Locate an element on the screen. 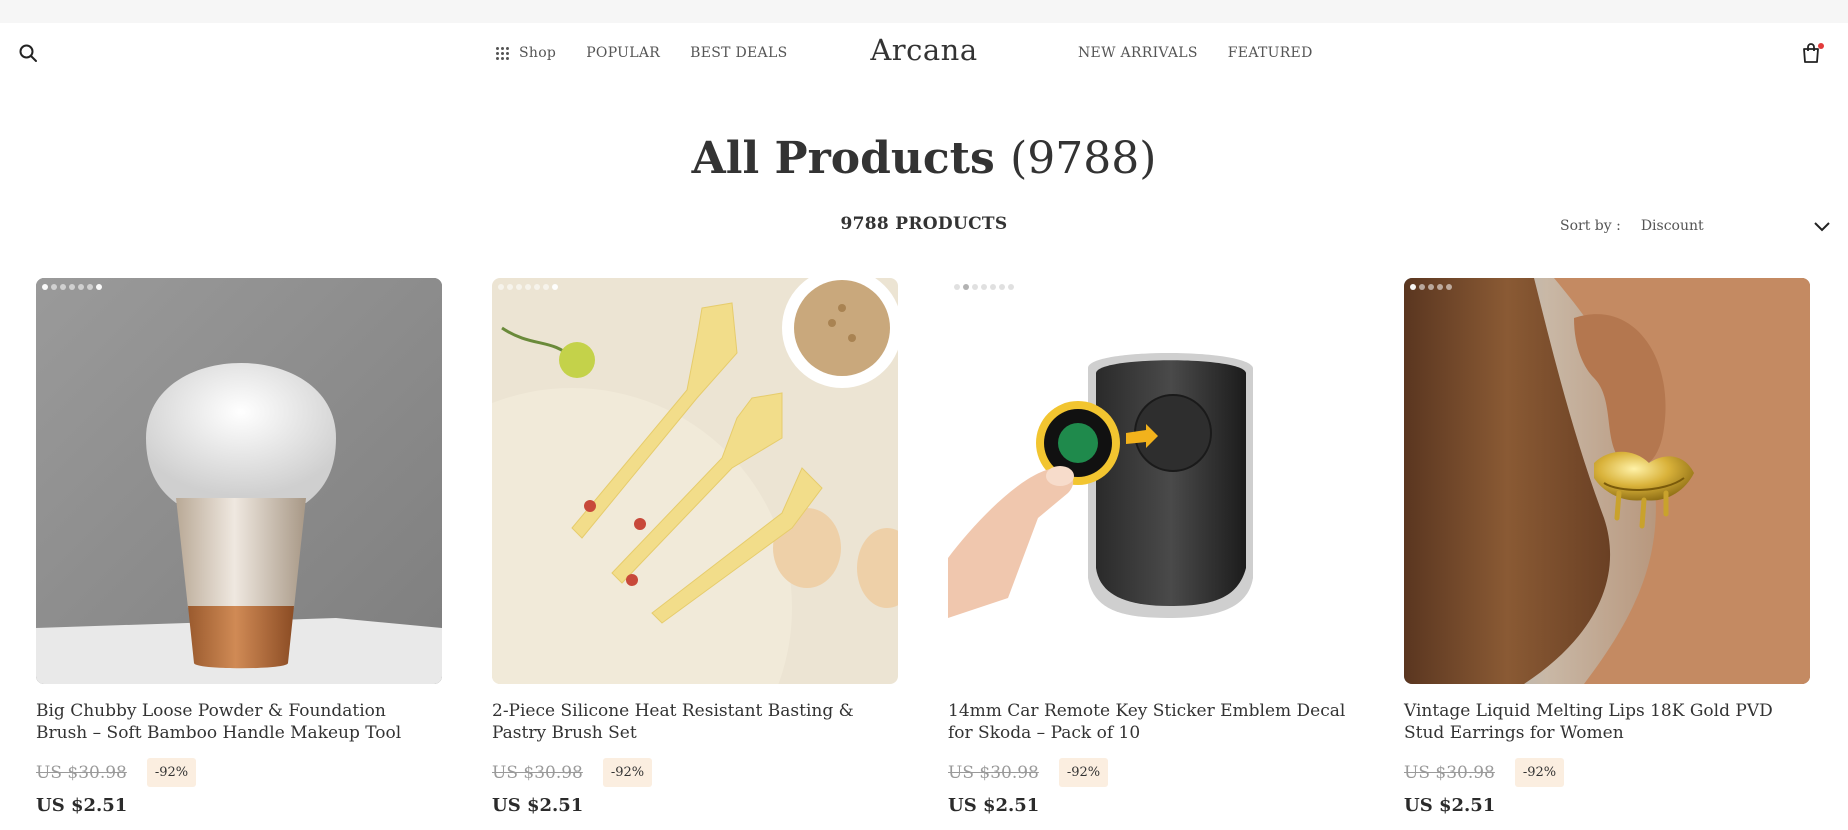  nav-item-best-deals: BEST DEALS is located at coordinates (738, 53).